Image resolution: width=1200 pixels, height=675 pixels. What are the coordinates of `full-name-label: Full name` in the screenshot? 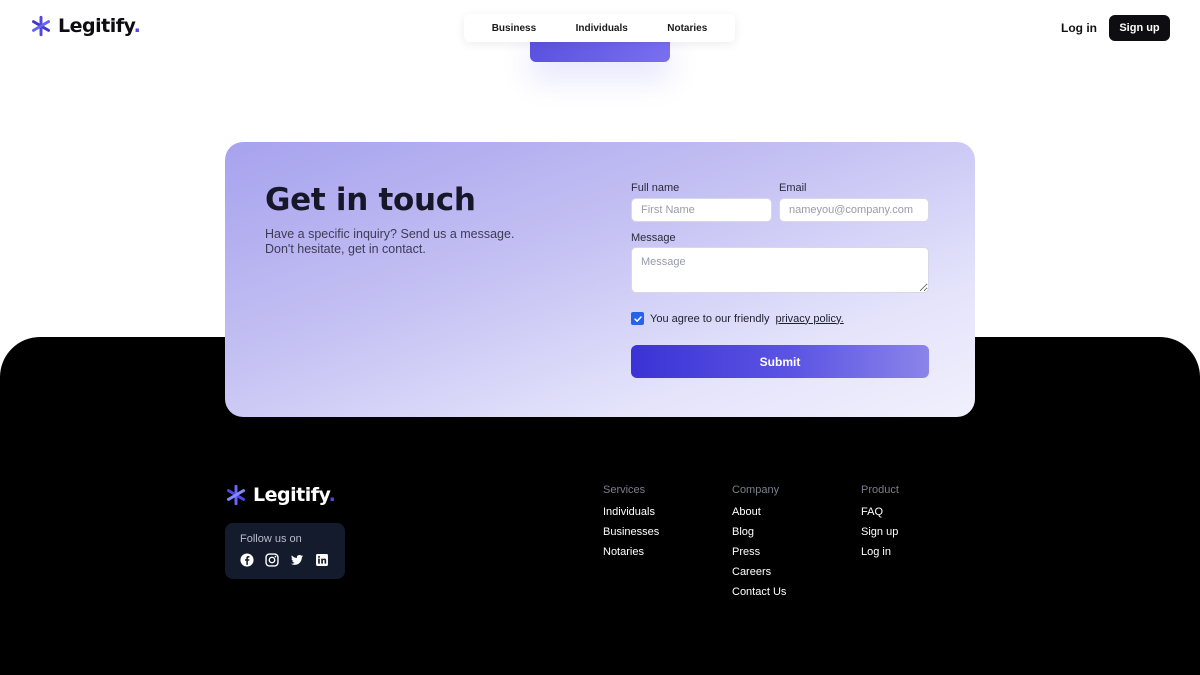 It's located at (655, 188).